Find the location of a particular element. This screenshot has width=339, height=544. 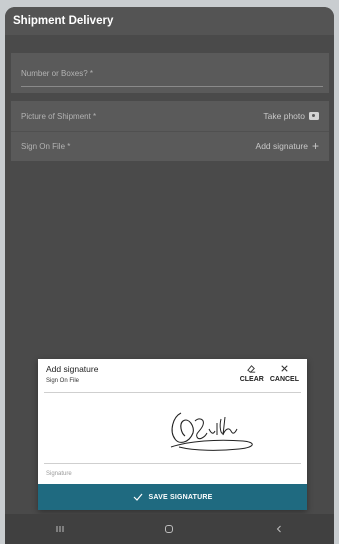

picture-row: Picture of Shipment * Take photo is located at coordinates (170, 116).